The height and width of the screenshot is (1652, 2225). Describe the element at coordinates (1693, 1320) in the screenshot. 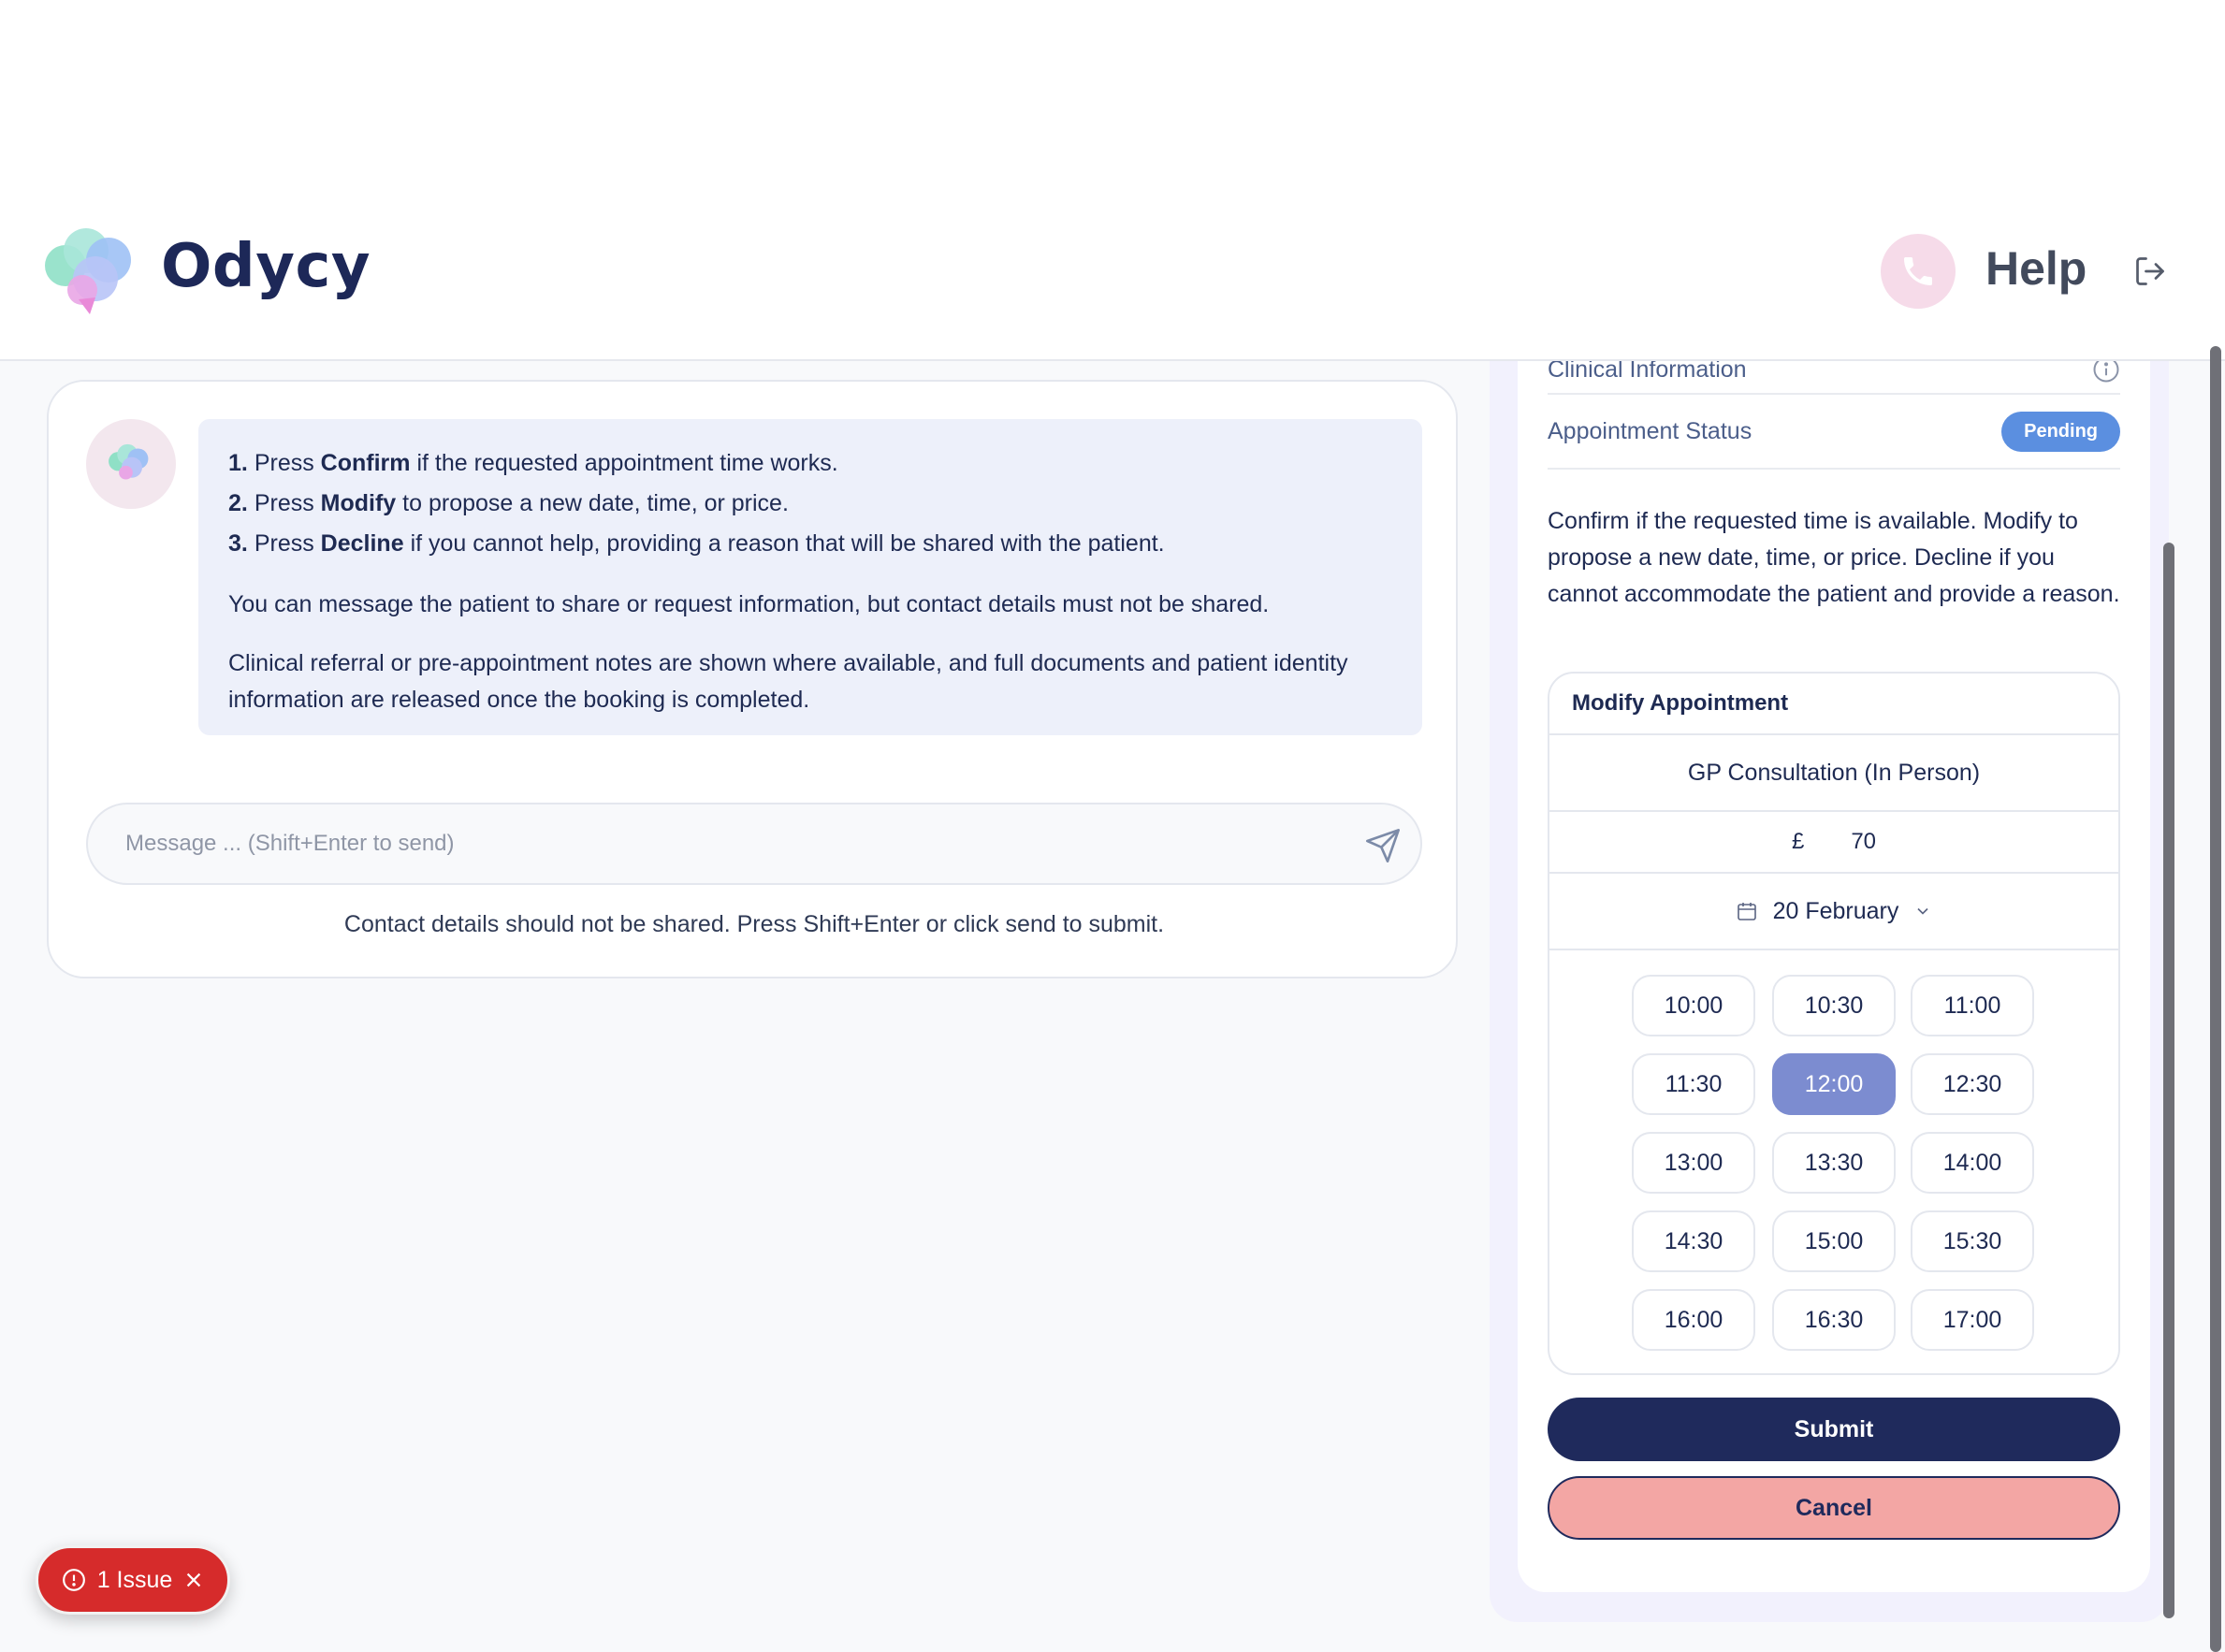

I see `time-slot-1600: 16:00` at that location.